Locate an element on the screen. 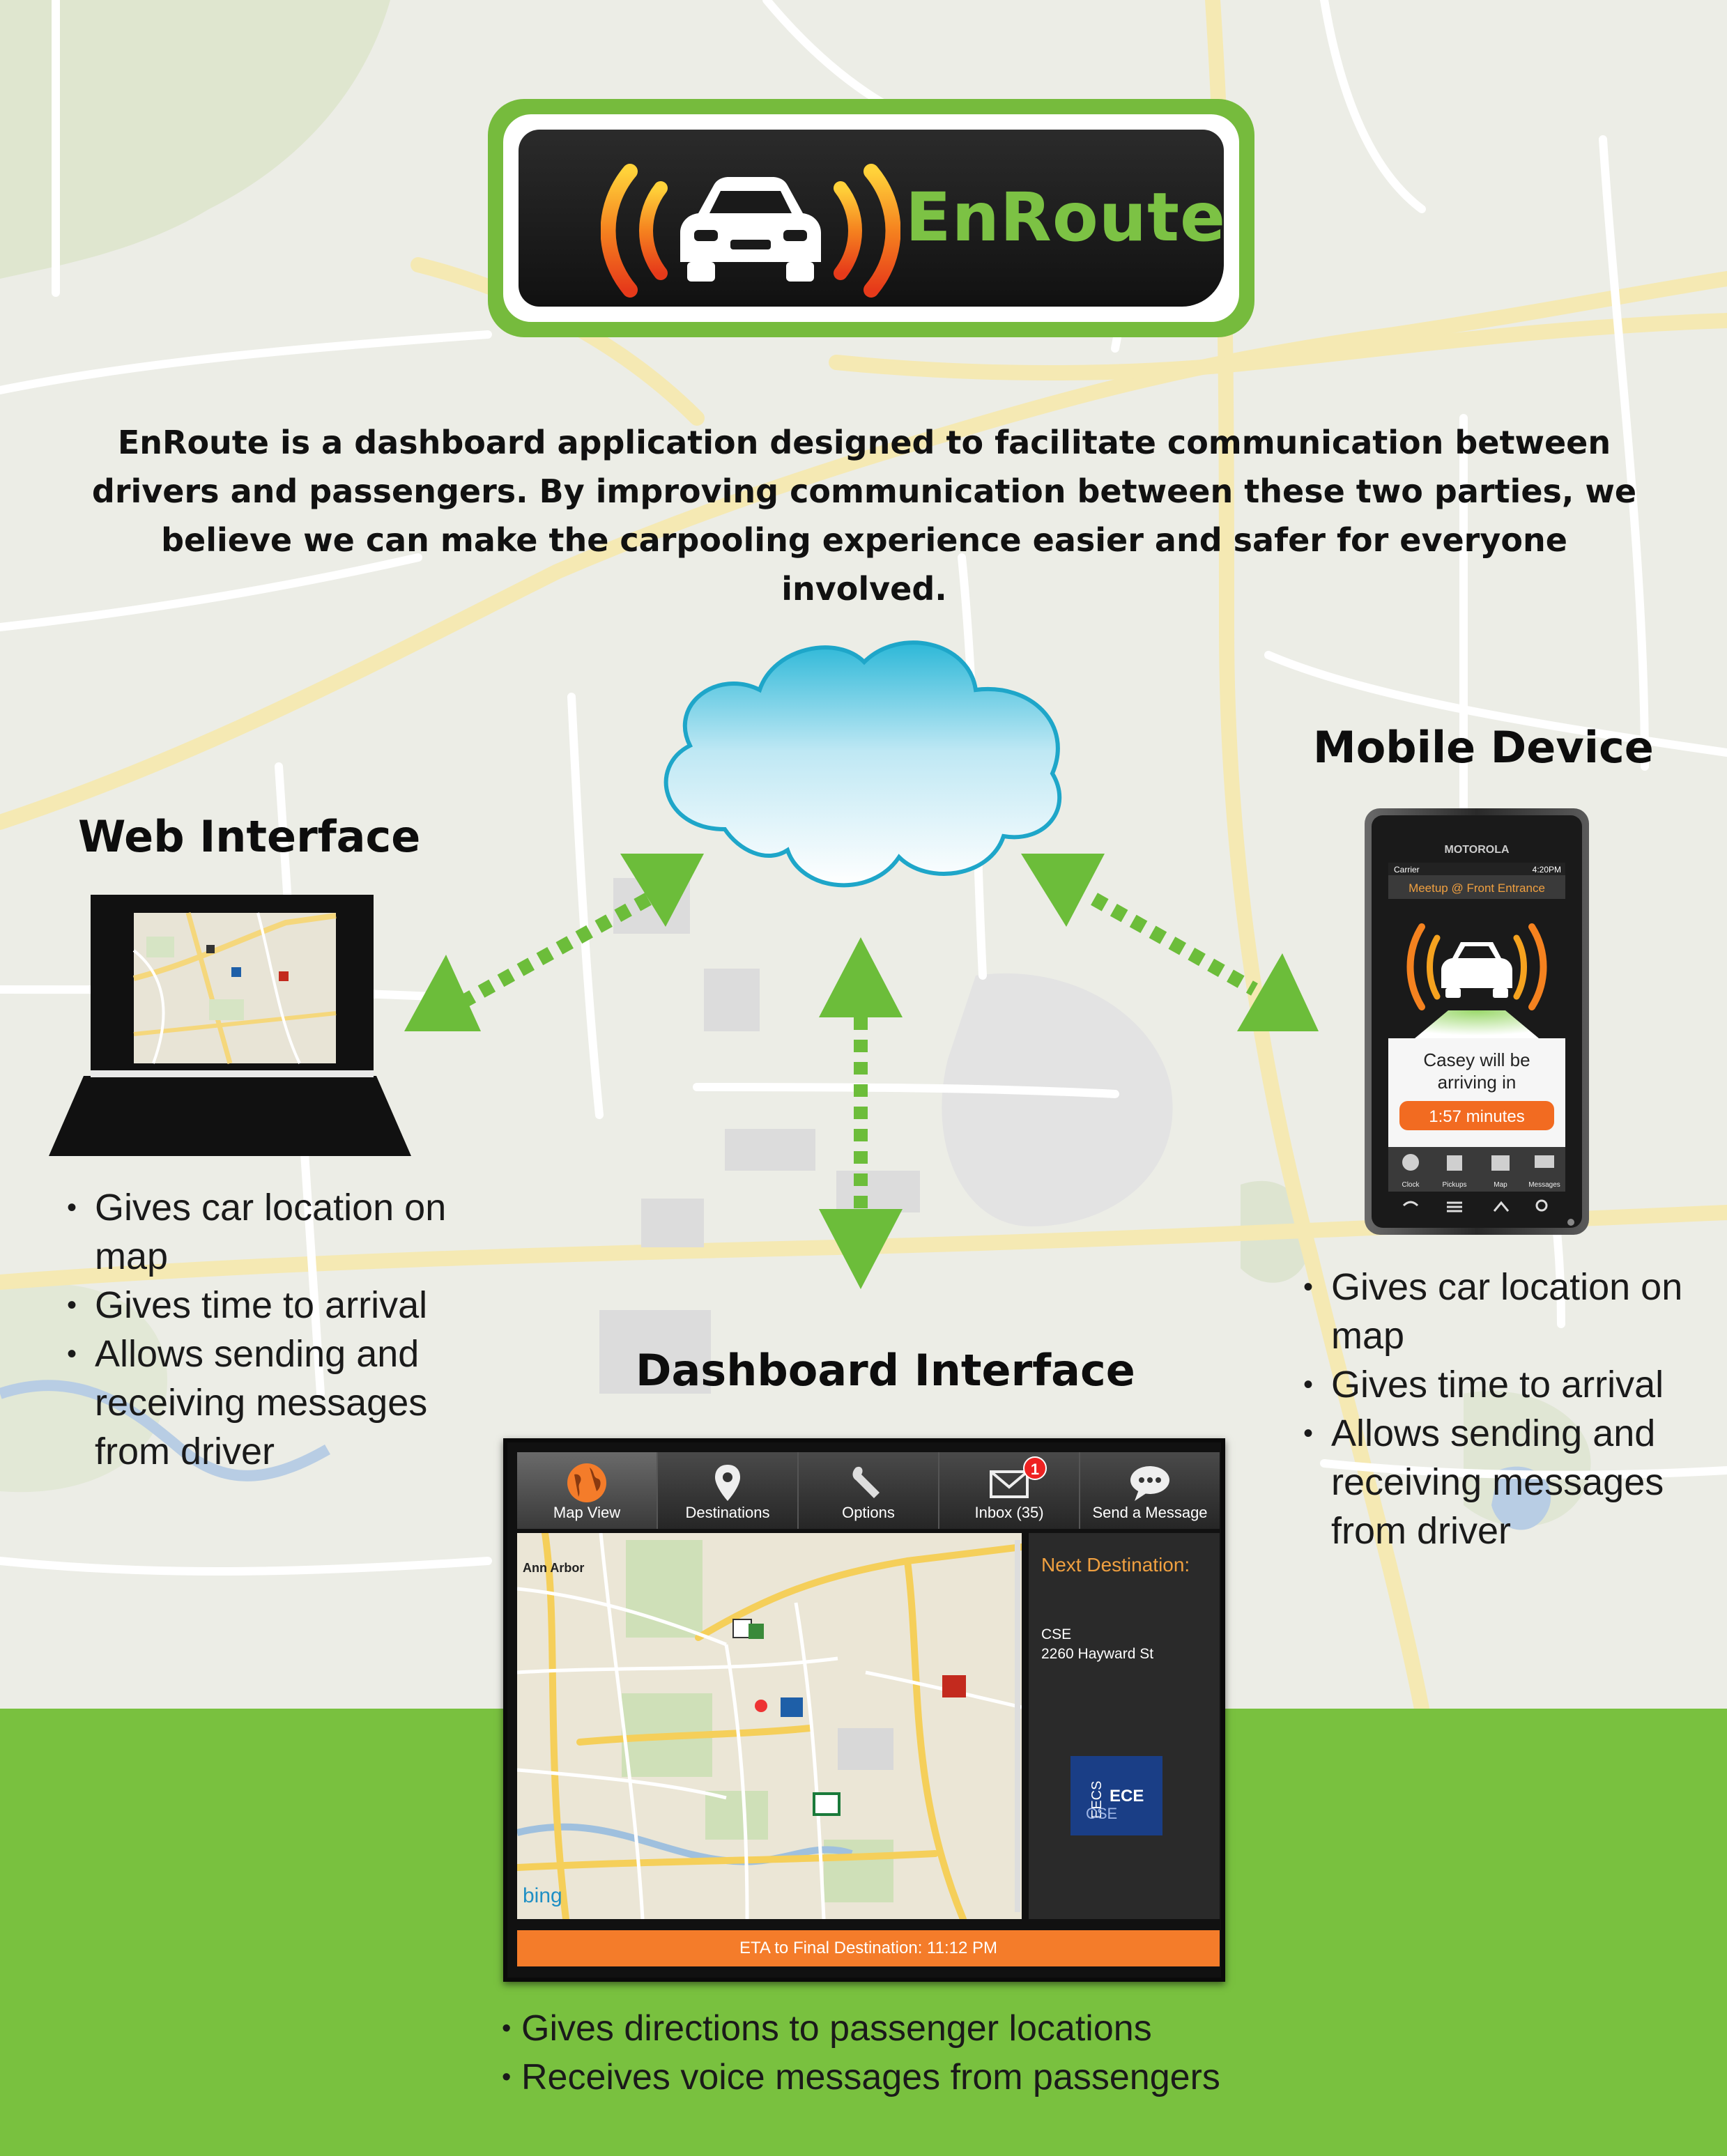 The image size is (1727, 2156). speech-bubble-icon is located at coordinates (1149, 1483).